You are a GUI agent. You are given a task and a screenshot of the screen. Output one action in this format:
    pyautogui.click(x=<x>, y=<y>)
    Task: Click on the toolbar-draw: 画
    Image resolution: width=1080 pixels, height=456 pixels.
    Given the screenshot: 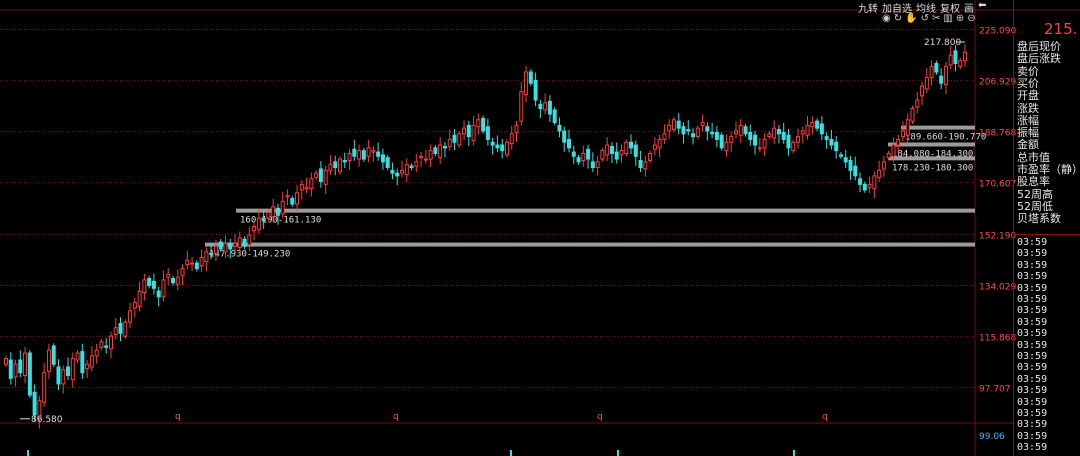 What is the action you would take?
    pyautogui.click(x=969, y=7)
    